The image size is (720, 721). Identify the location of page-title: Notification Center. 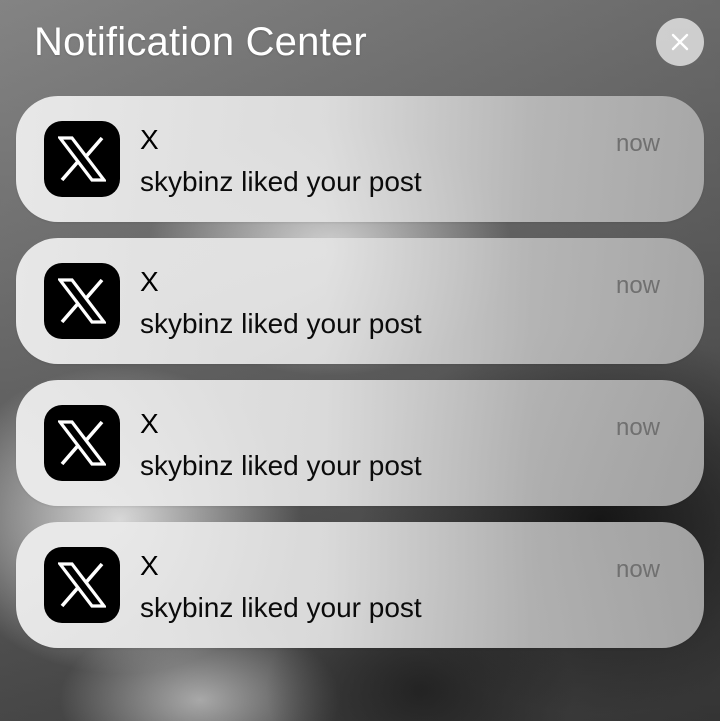
(200, 42).